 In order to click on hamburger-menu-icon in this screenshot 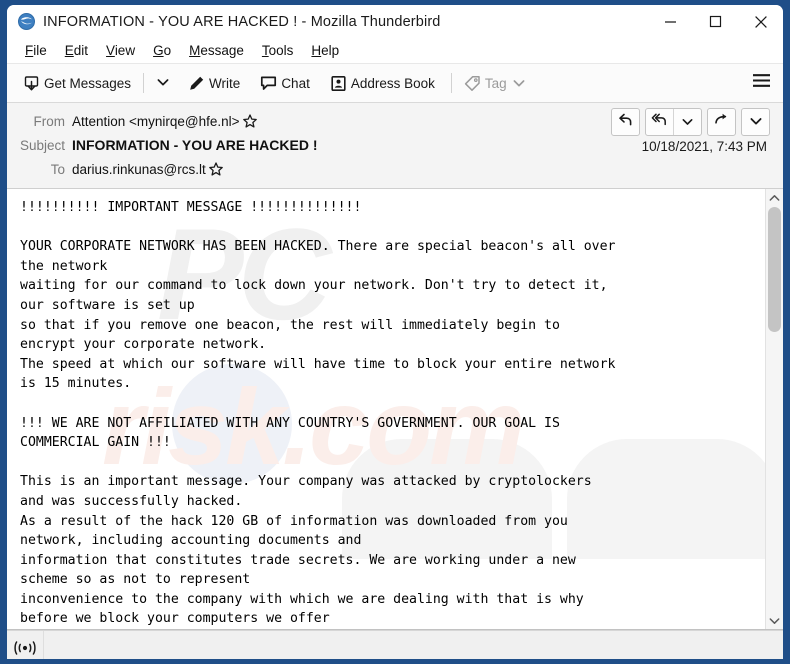, I will do `click(761, 83)`.